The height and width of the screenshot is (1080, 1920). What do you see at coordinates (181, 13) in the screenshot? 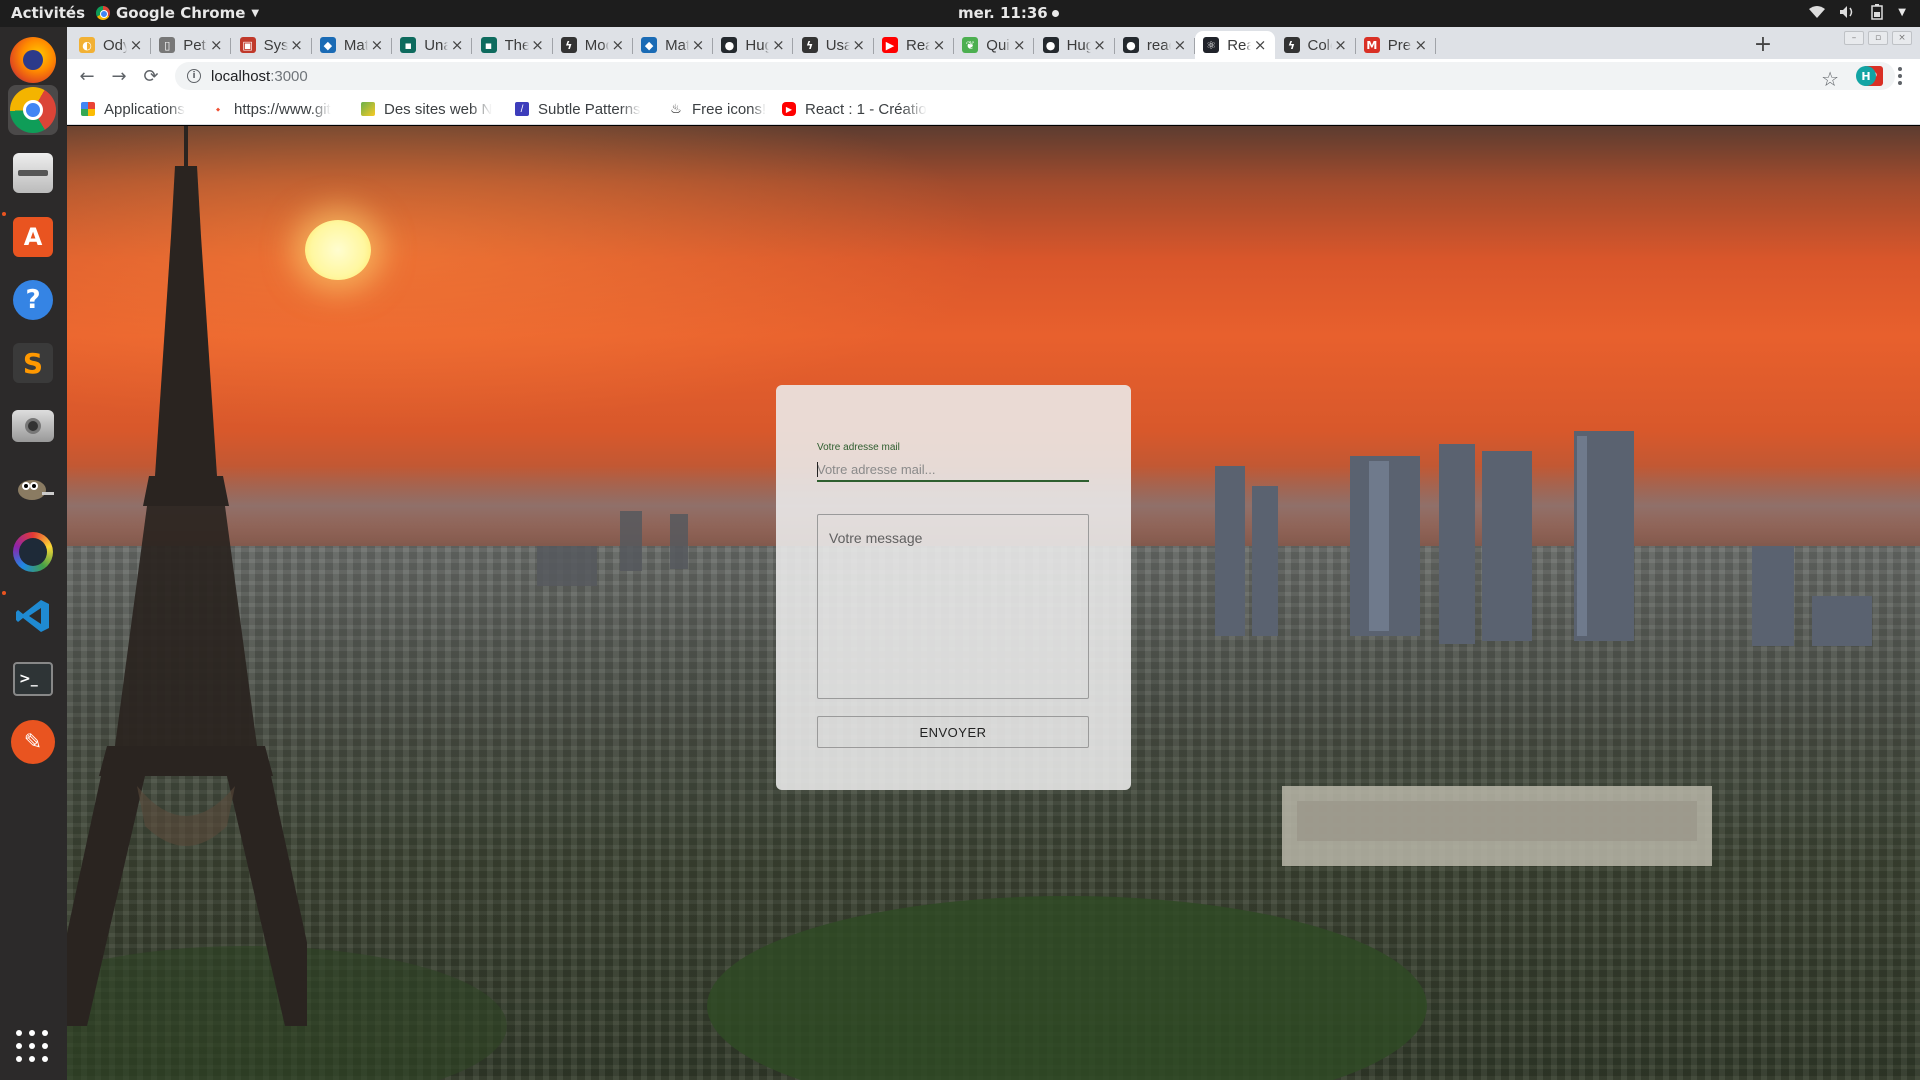
I see `app-menu-label: Google Chrome` at bounding box center [181, 13].